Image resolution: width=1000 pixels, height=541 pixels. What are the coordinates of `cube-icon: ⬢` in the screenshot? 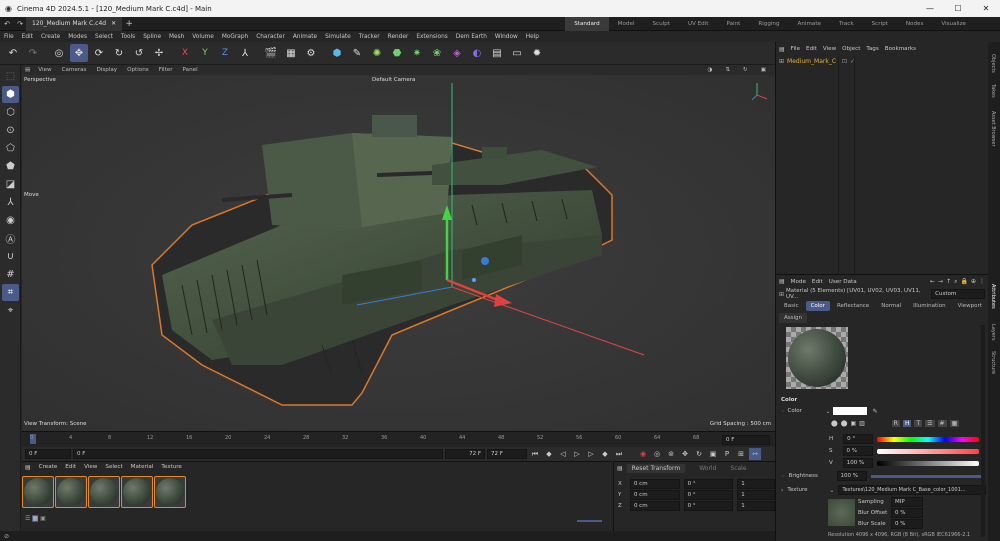 It's located at (337, 53).